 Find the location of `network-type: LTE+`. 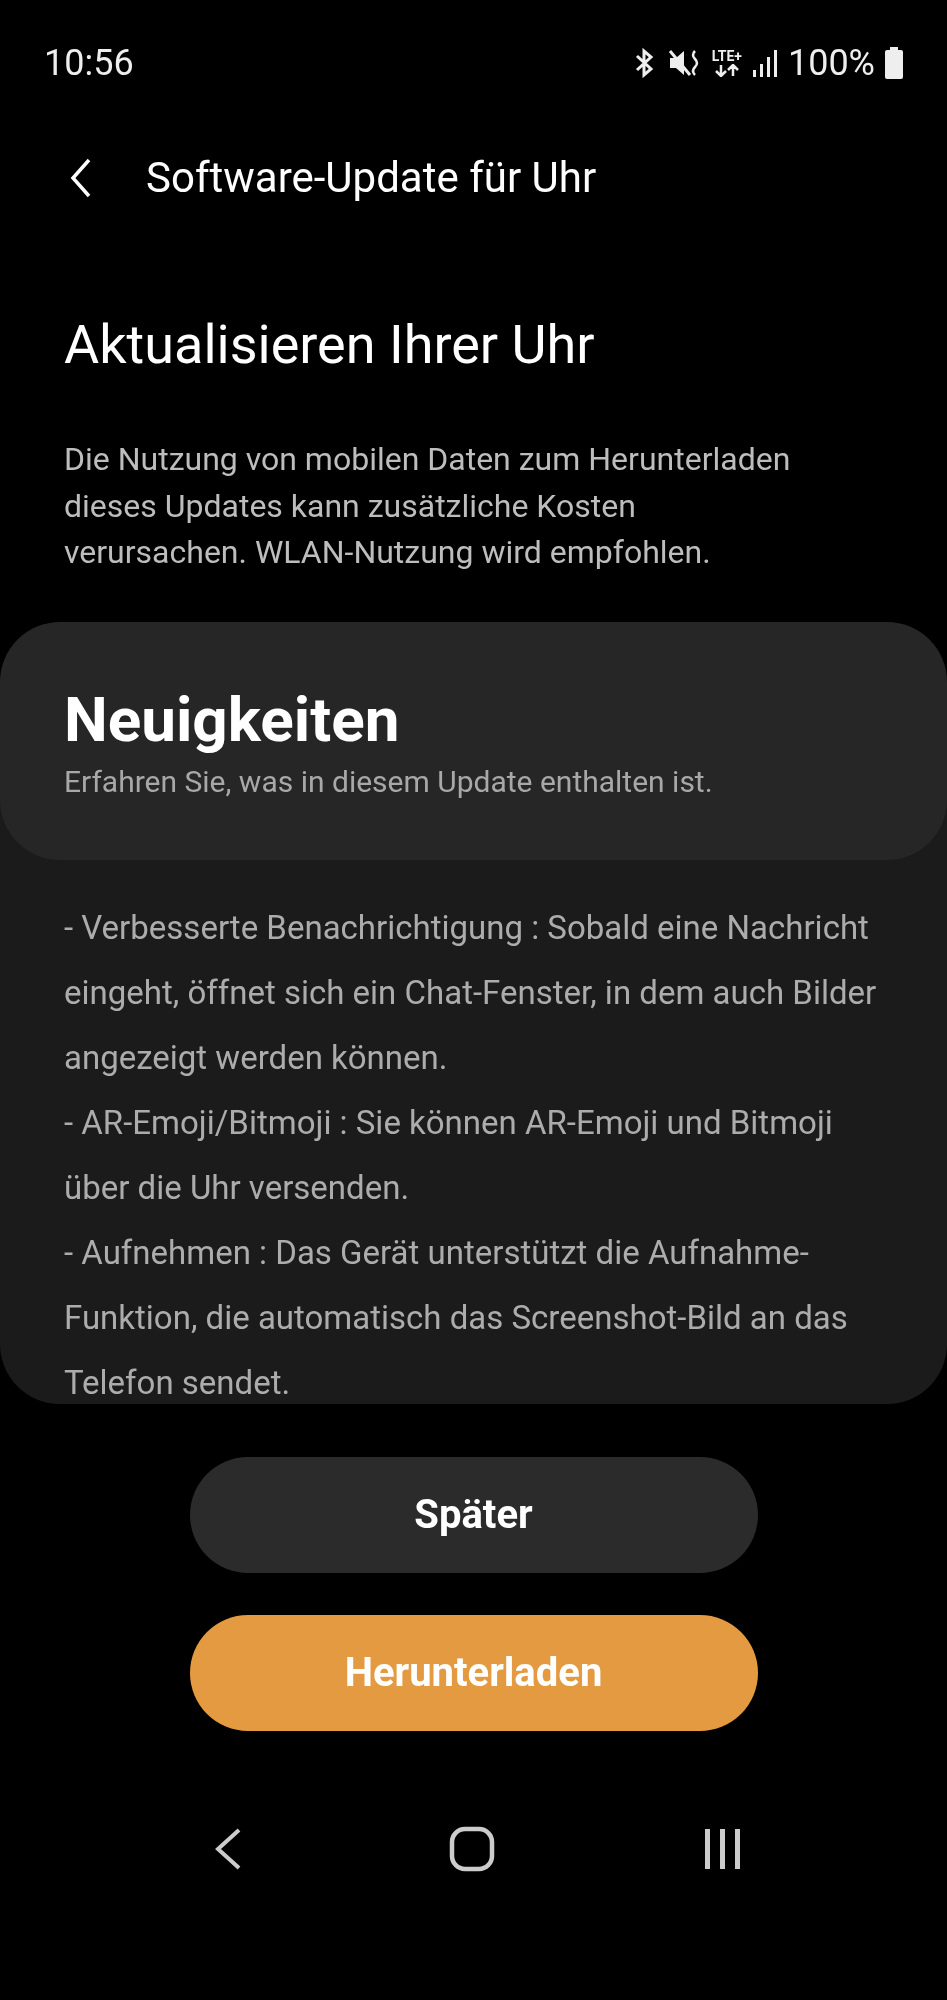

network-type: LTE+ is located at coordinates (726, 56).